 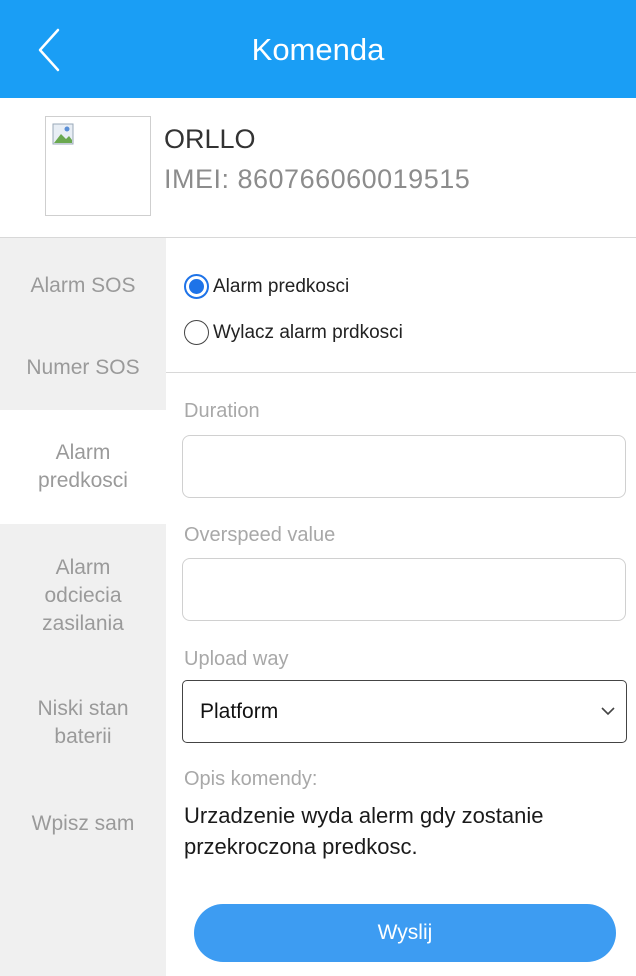 What do you see at coordinates (222, 411) in the screenshot?
I see `duration-label: Duration` at bounding box center [222, 411].